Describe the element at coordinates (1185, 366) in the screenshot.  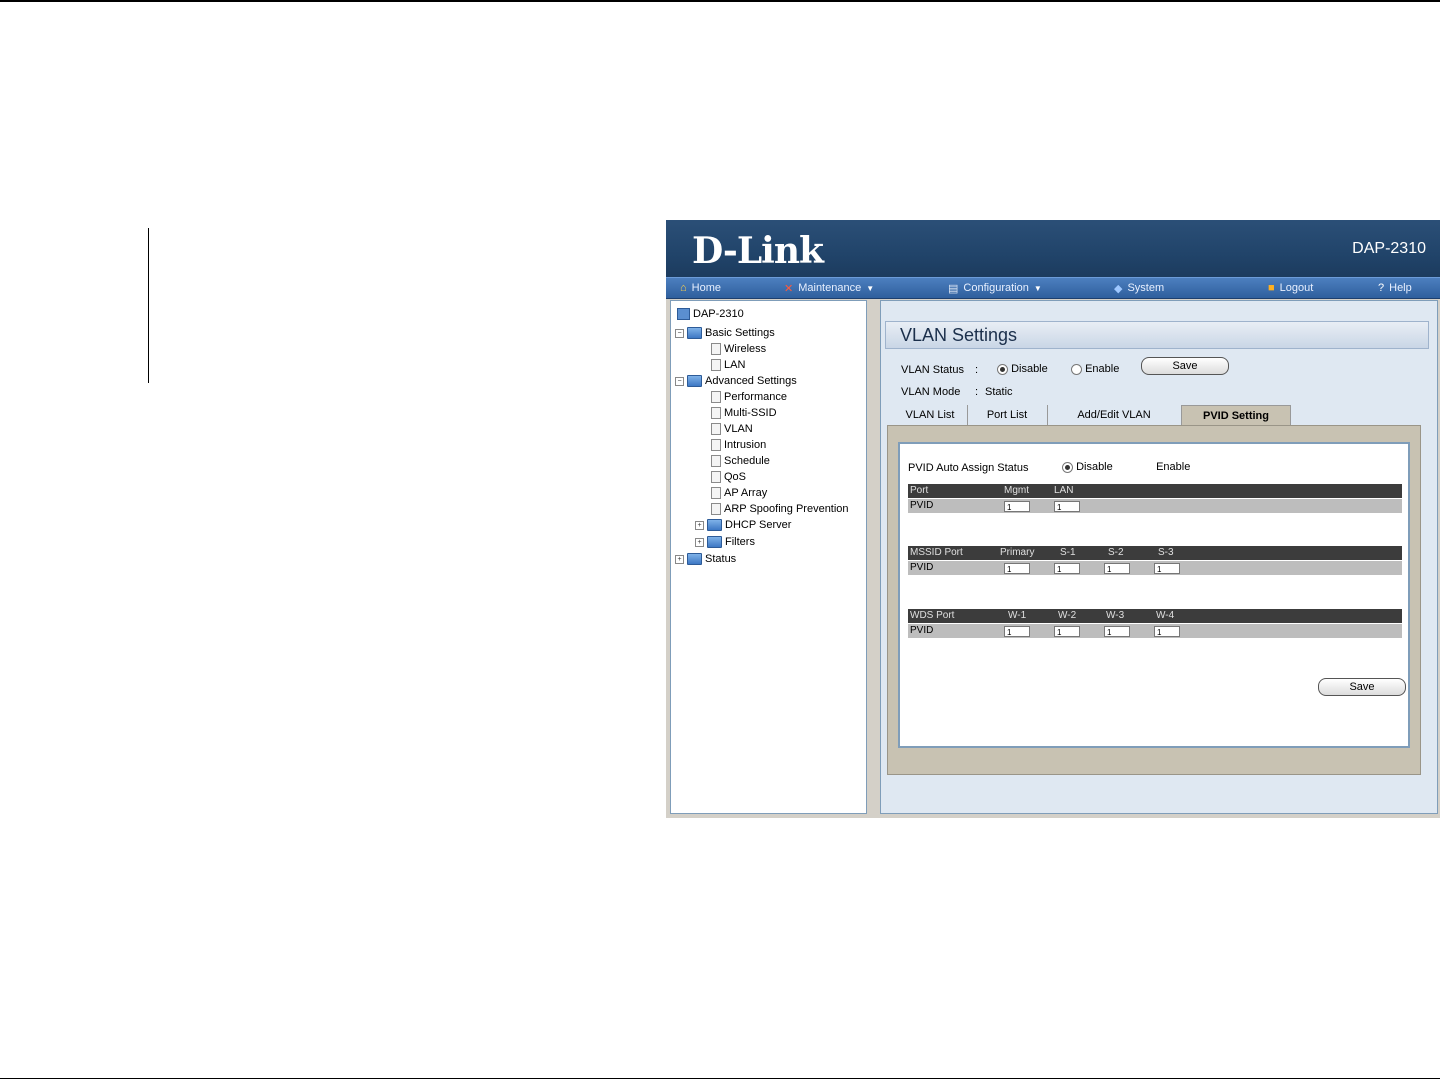
I see `vlan-save-button: Save` at that location.